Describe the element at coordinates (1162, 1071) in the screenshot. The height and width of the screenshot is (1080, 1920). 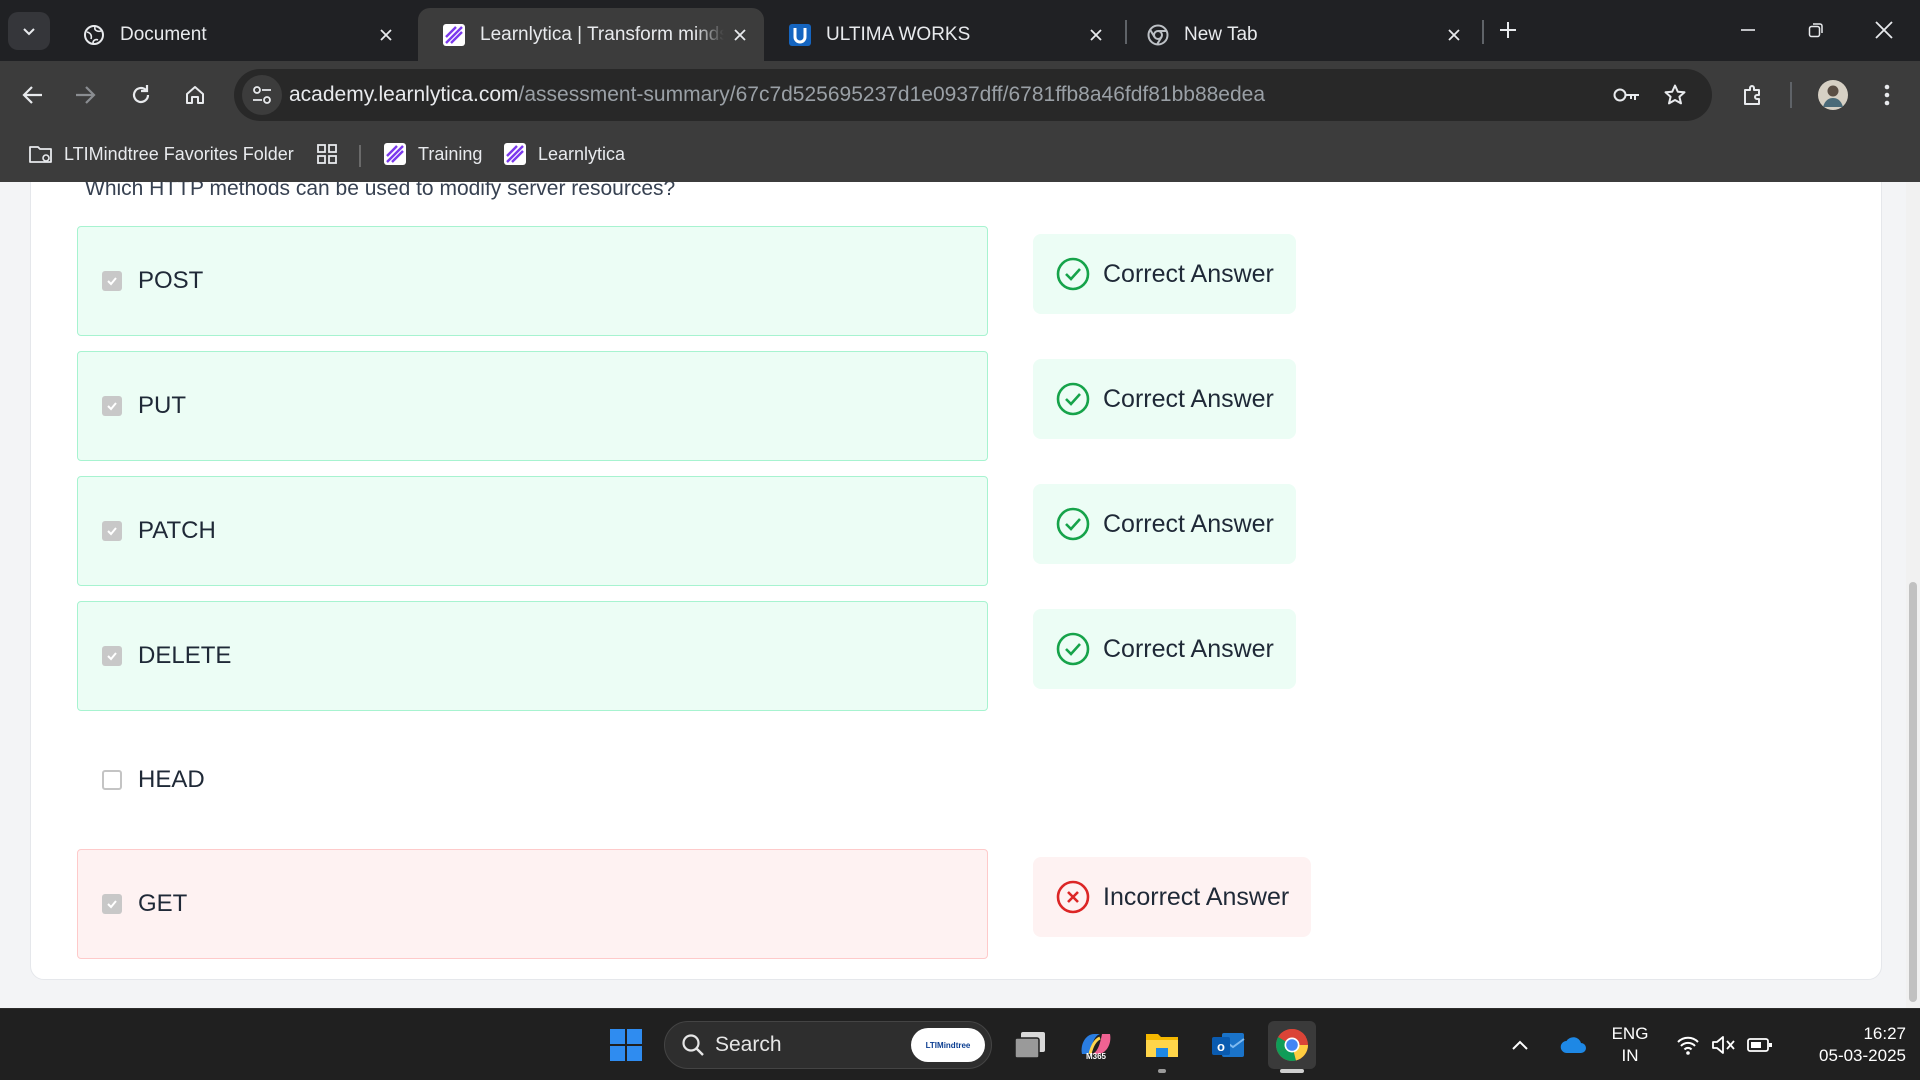
I see `running-indicator` at that location.